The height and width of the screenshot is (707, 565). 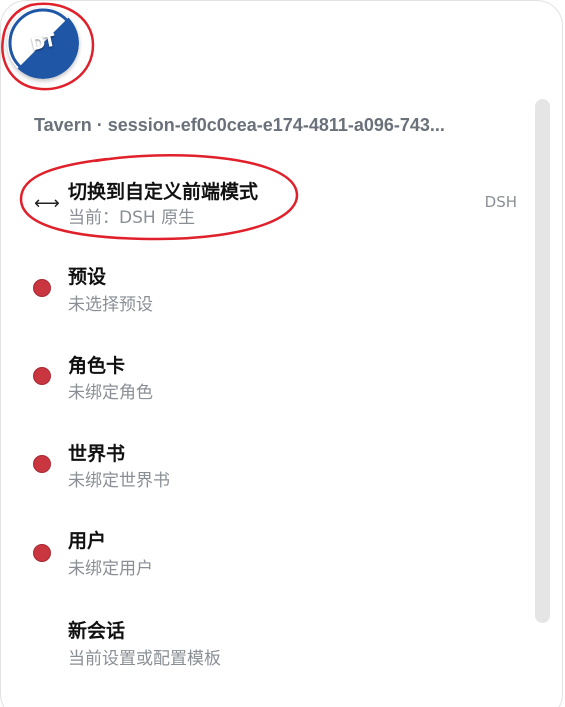 I want to click on world-book-item: 世界书 未绑定世界书, so click(x=266, y=469).